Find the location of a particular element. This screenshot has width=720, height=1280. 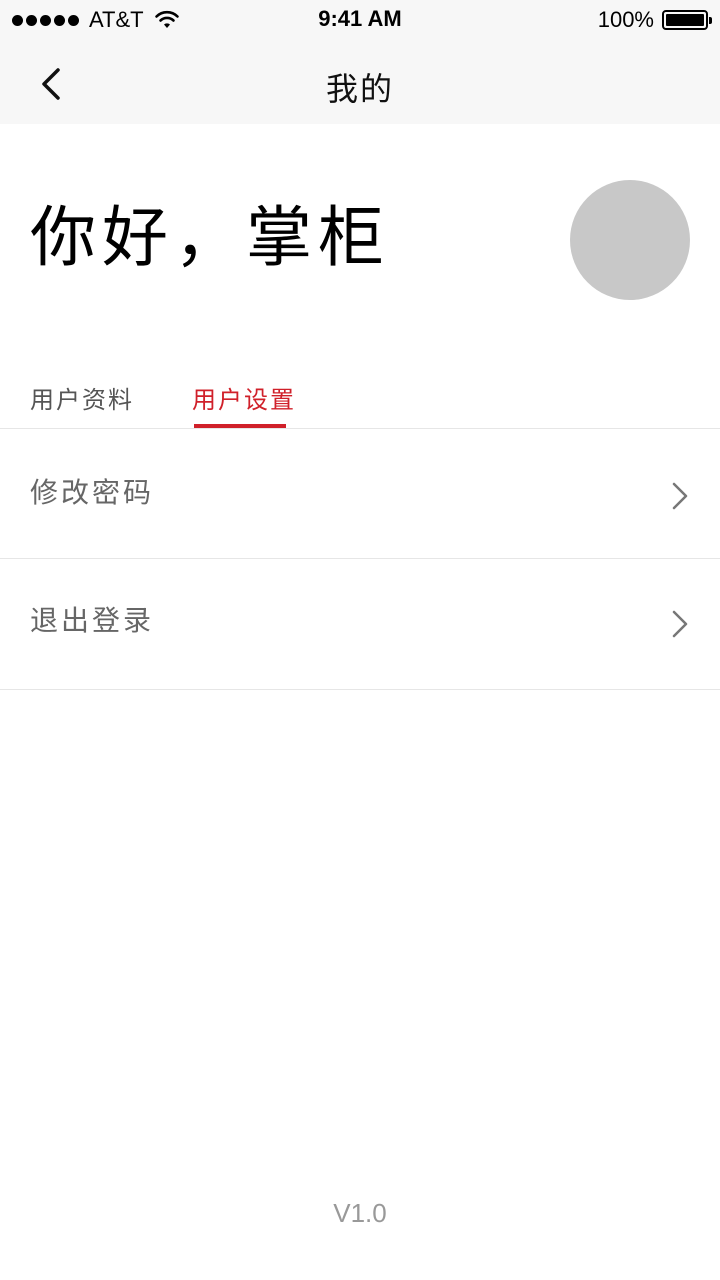

tab-bar: 用户资料 用户设置 is located at coordinates (360, 404).